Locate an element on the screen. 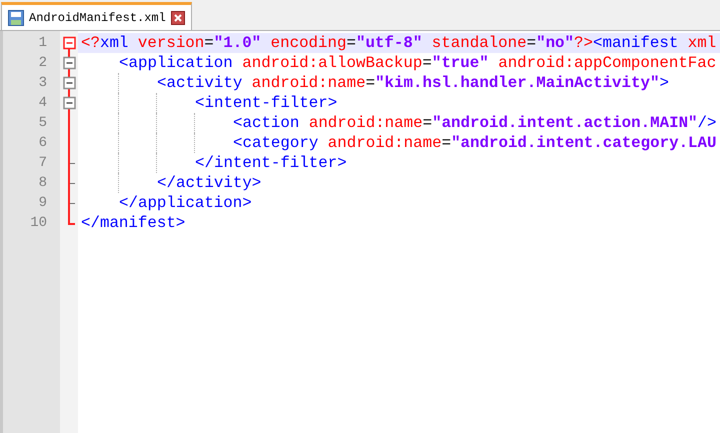  code-line: </manifest> is located at coordinates (133, 223).